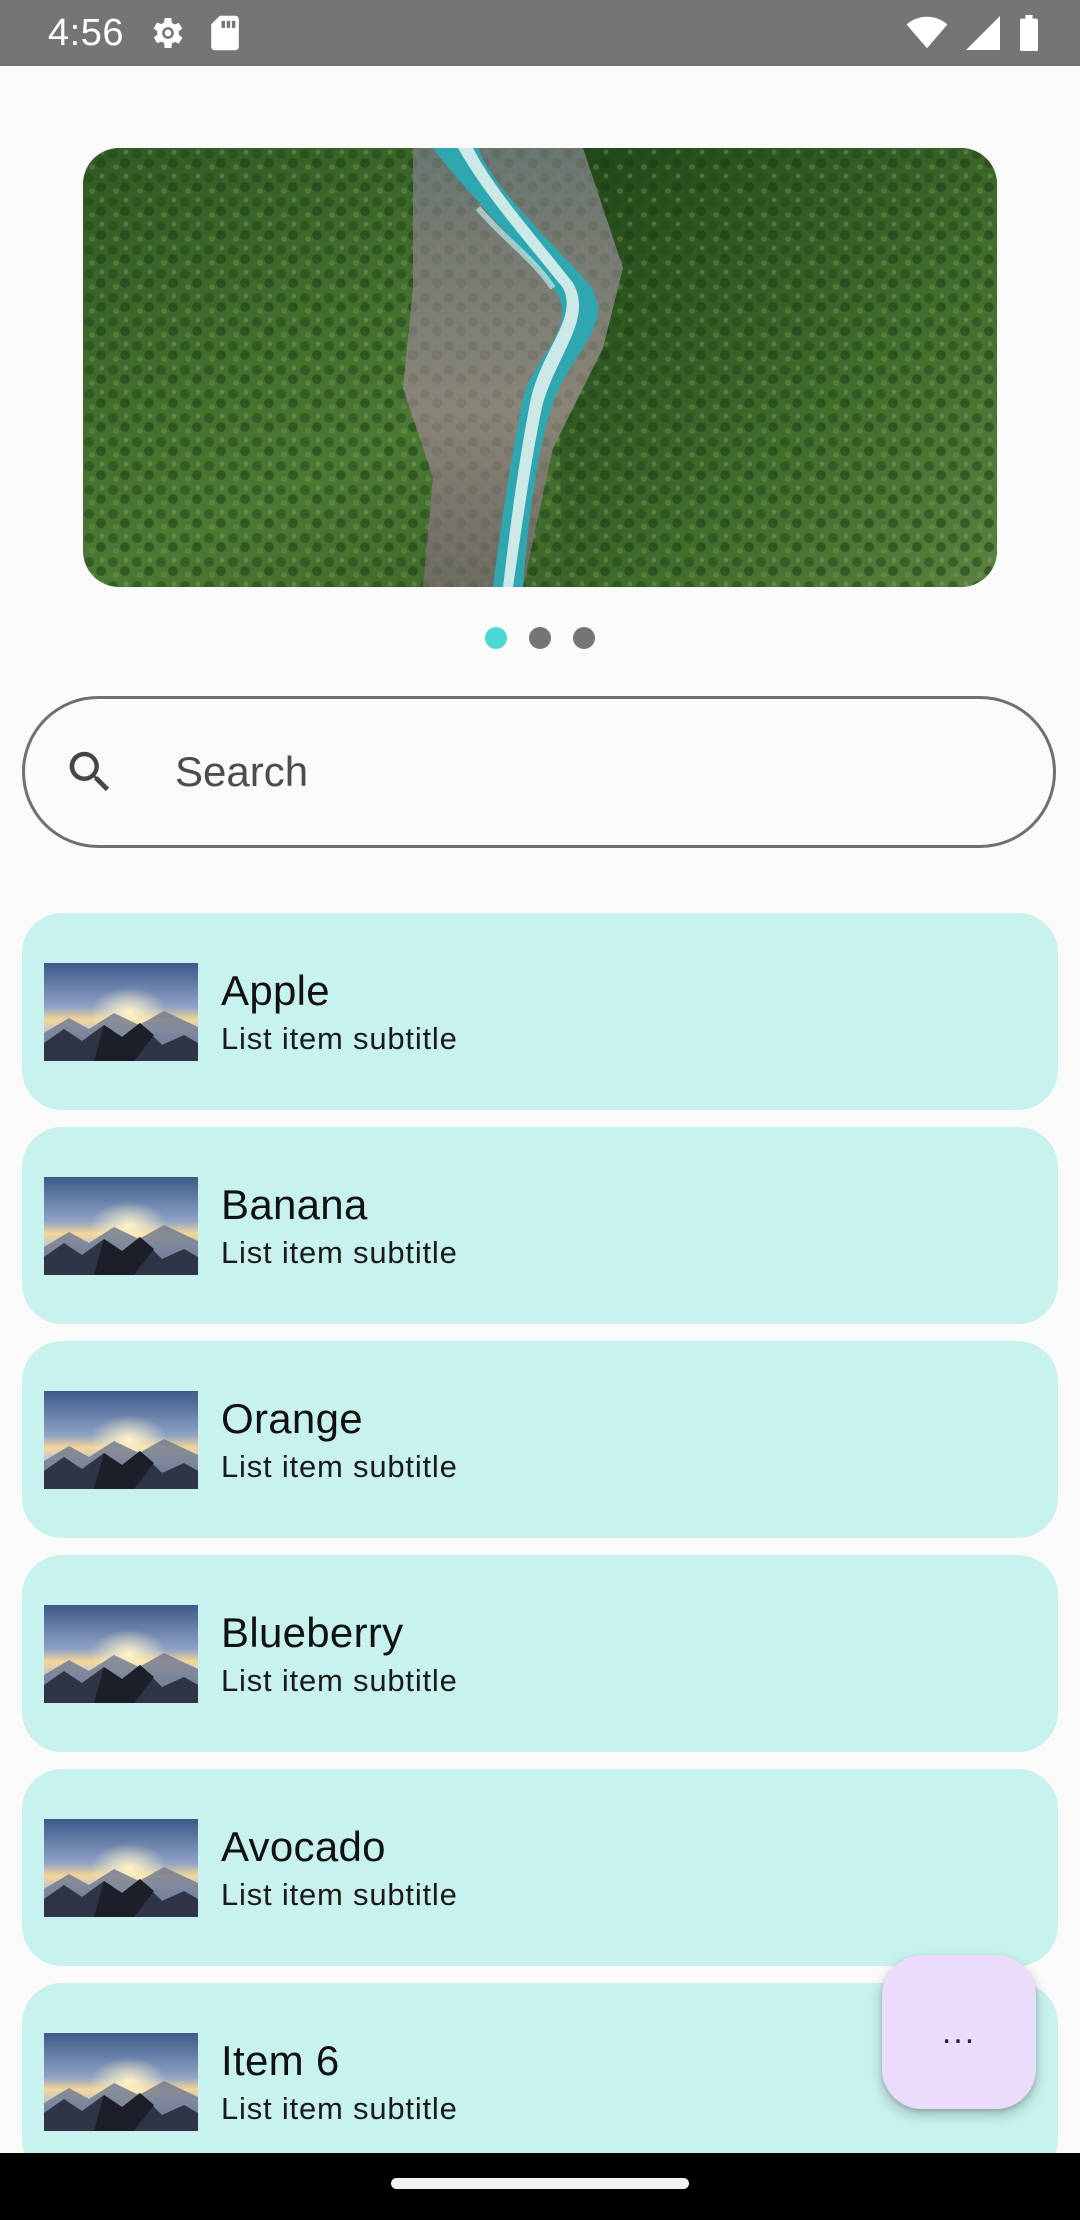 This screenshot has width=1080, height=2220. I want to click on status-notification-icons, so click(195, 33).